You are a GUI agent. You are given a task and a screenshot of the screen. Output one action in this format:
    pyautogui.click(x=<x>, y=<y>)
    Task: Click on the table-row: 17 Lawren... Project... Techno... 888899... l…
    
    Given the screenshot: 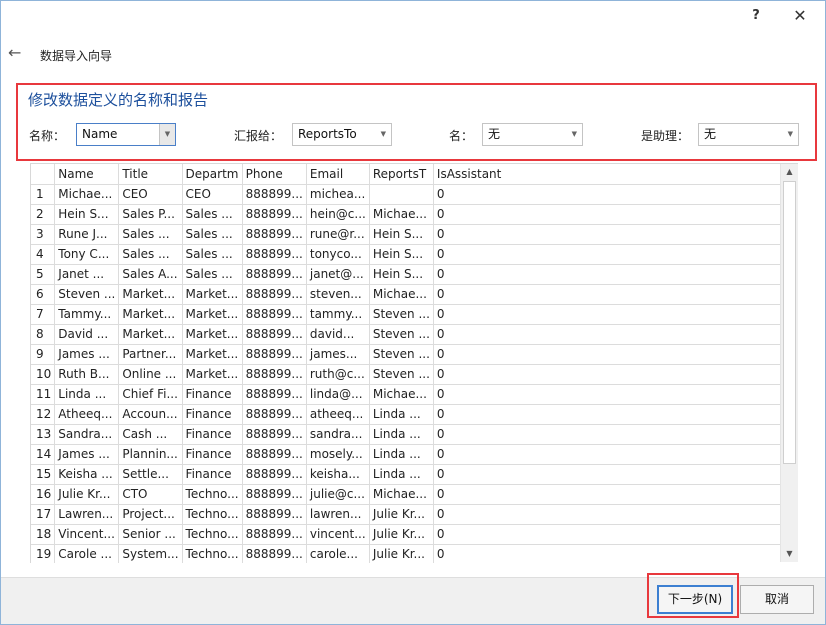 What is the action you would take?
    pyautogui.click(x=414, y=514)
    